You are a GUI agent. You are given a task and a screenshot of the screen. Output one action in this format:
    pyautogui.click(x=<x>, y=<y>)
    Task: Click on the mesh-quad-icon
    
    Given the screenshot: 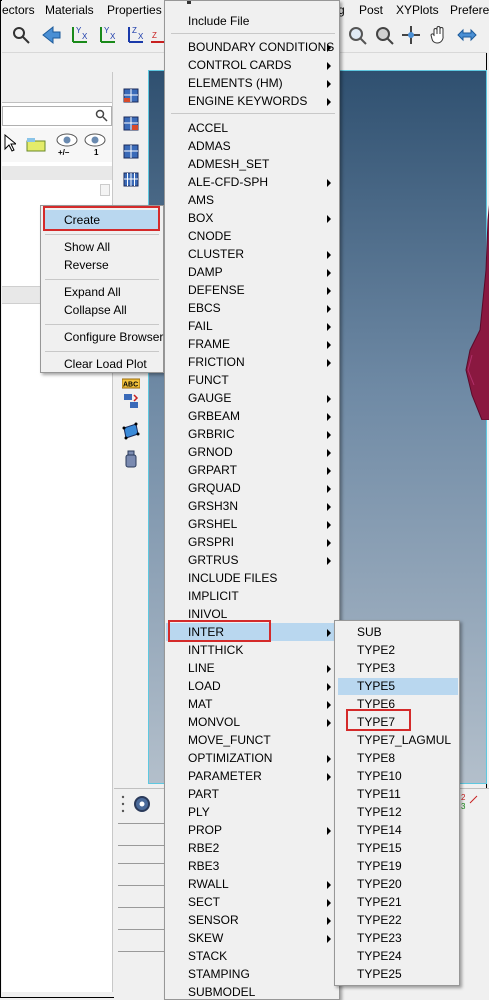 What is the action you would take?
    pyautogui.click(x=131, y=179)
    